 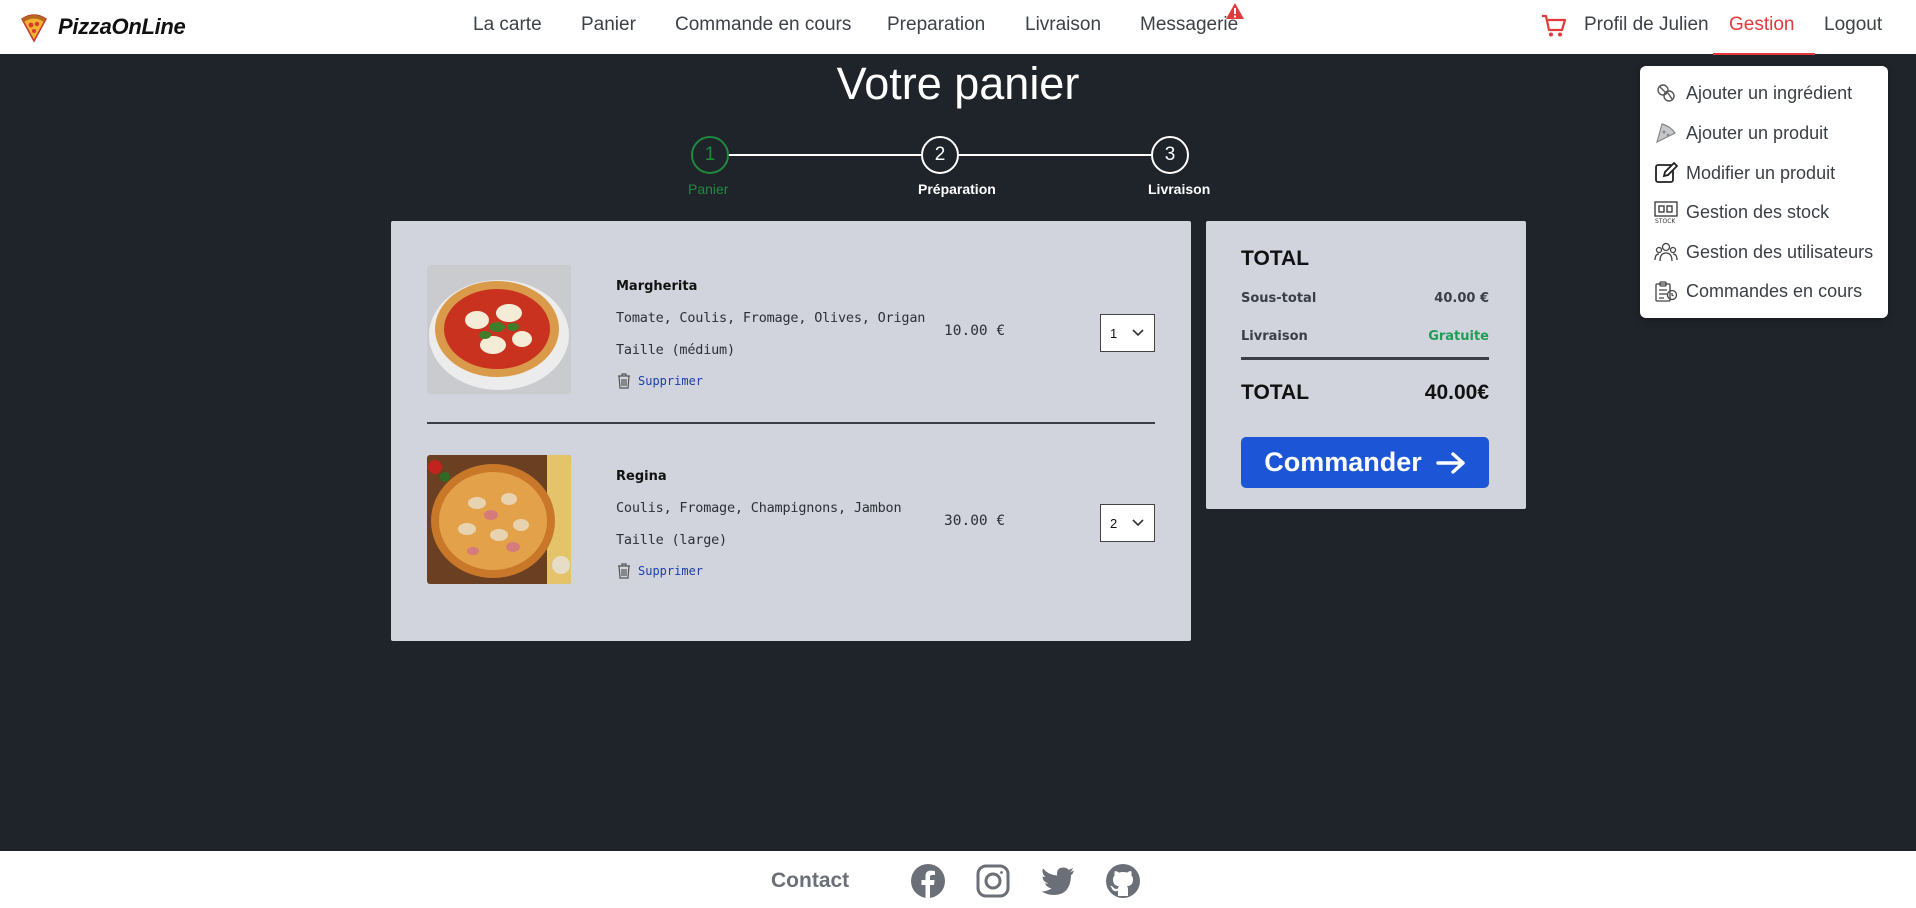 What do you see at coordinates (759, 508) in the screenshot?
I see `item-ingredients: Coulis, Fromage, Champignons, Jambon` at bounding box center [759, 508].